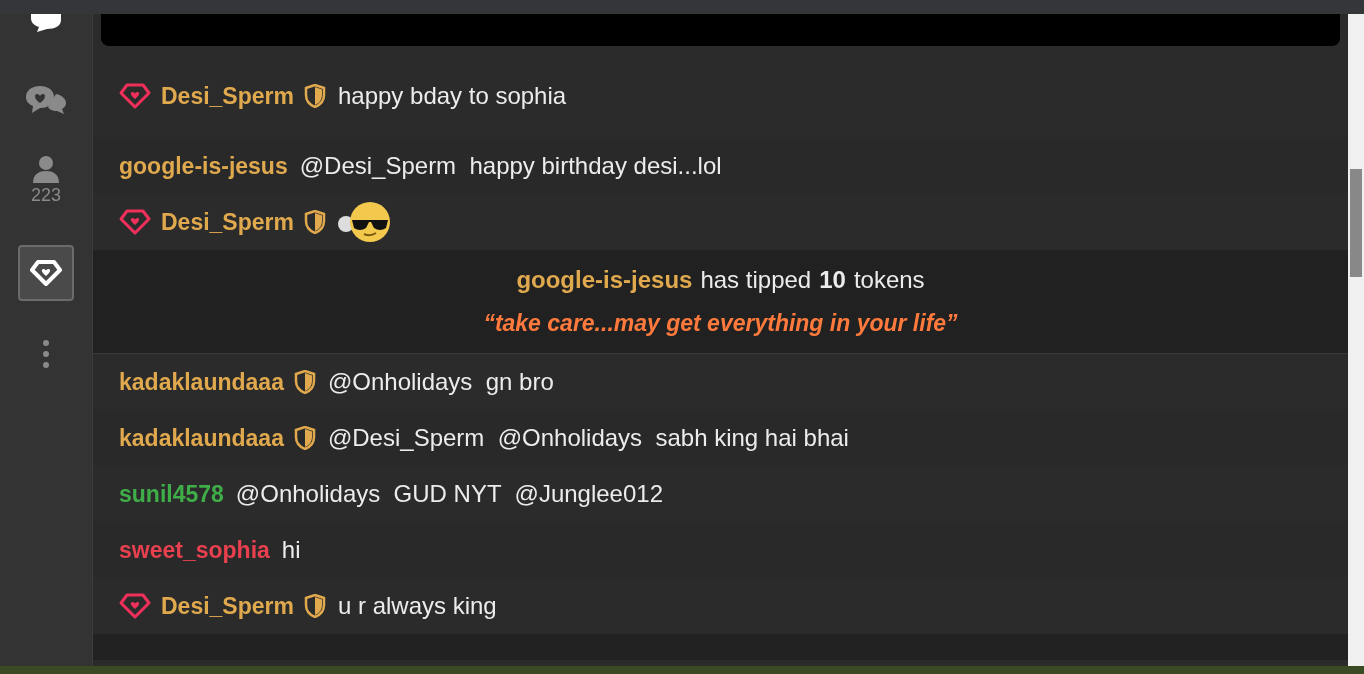 This screenshot has height=674, width=1364. I want to click on logo-icon, so click(46, 23).